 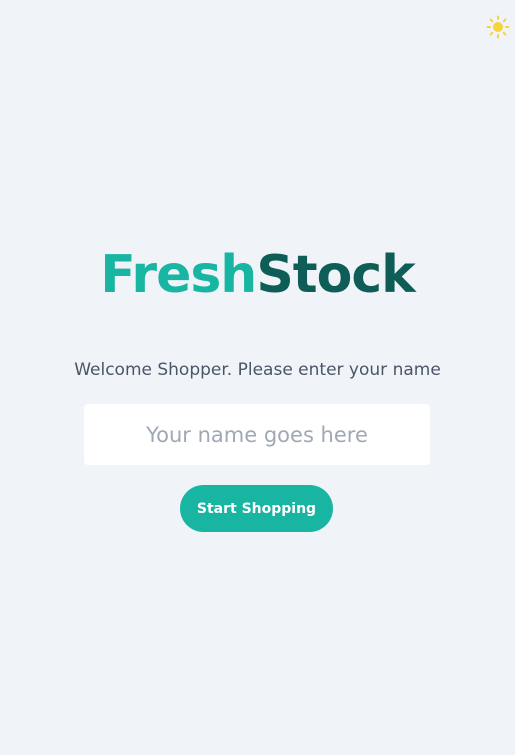 I want to click on welcome-prompt: Welcome Shopper. Please enter your name, so click(x=257, y=370).